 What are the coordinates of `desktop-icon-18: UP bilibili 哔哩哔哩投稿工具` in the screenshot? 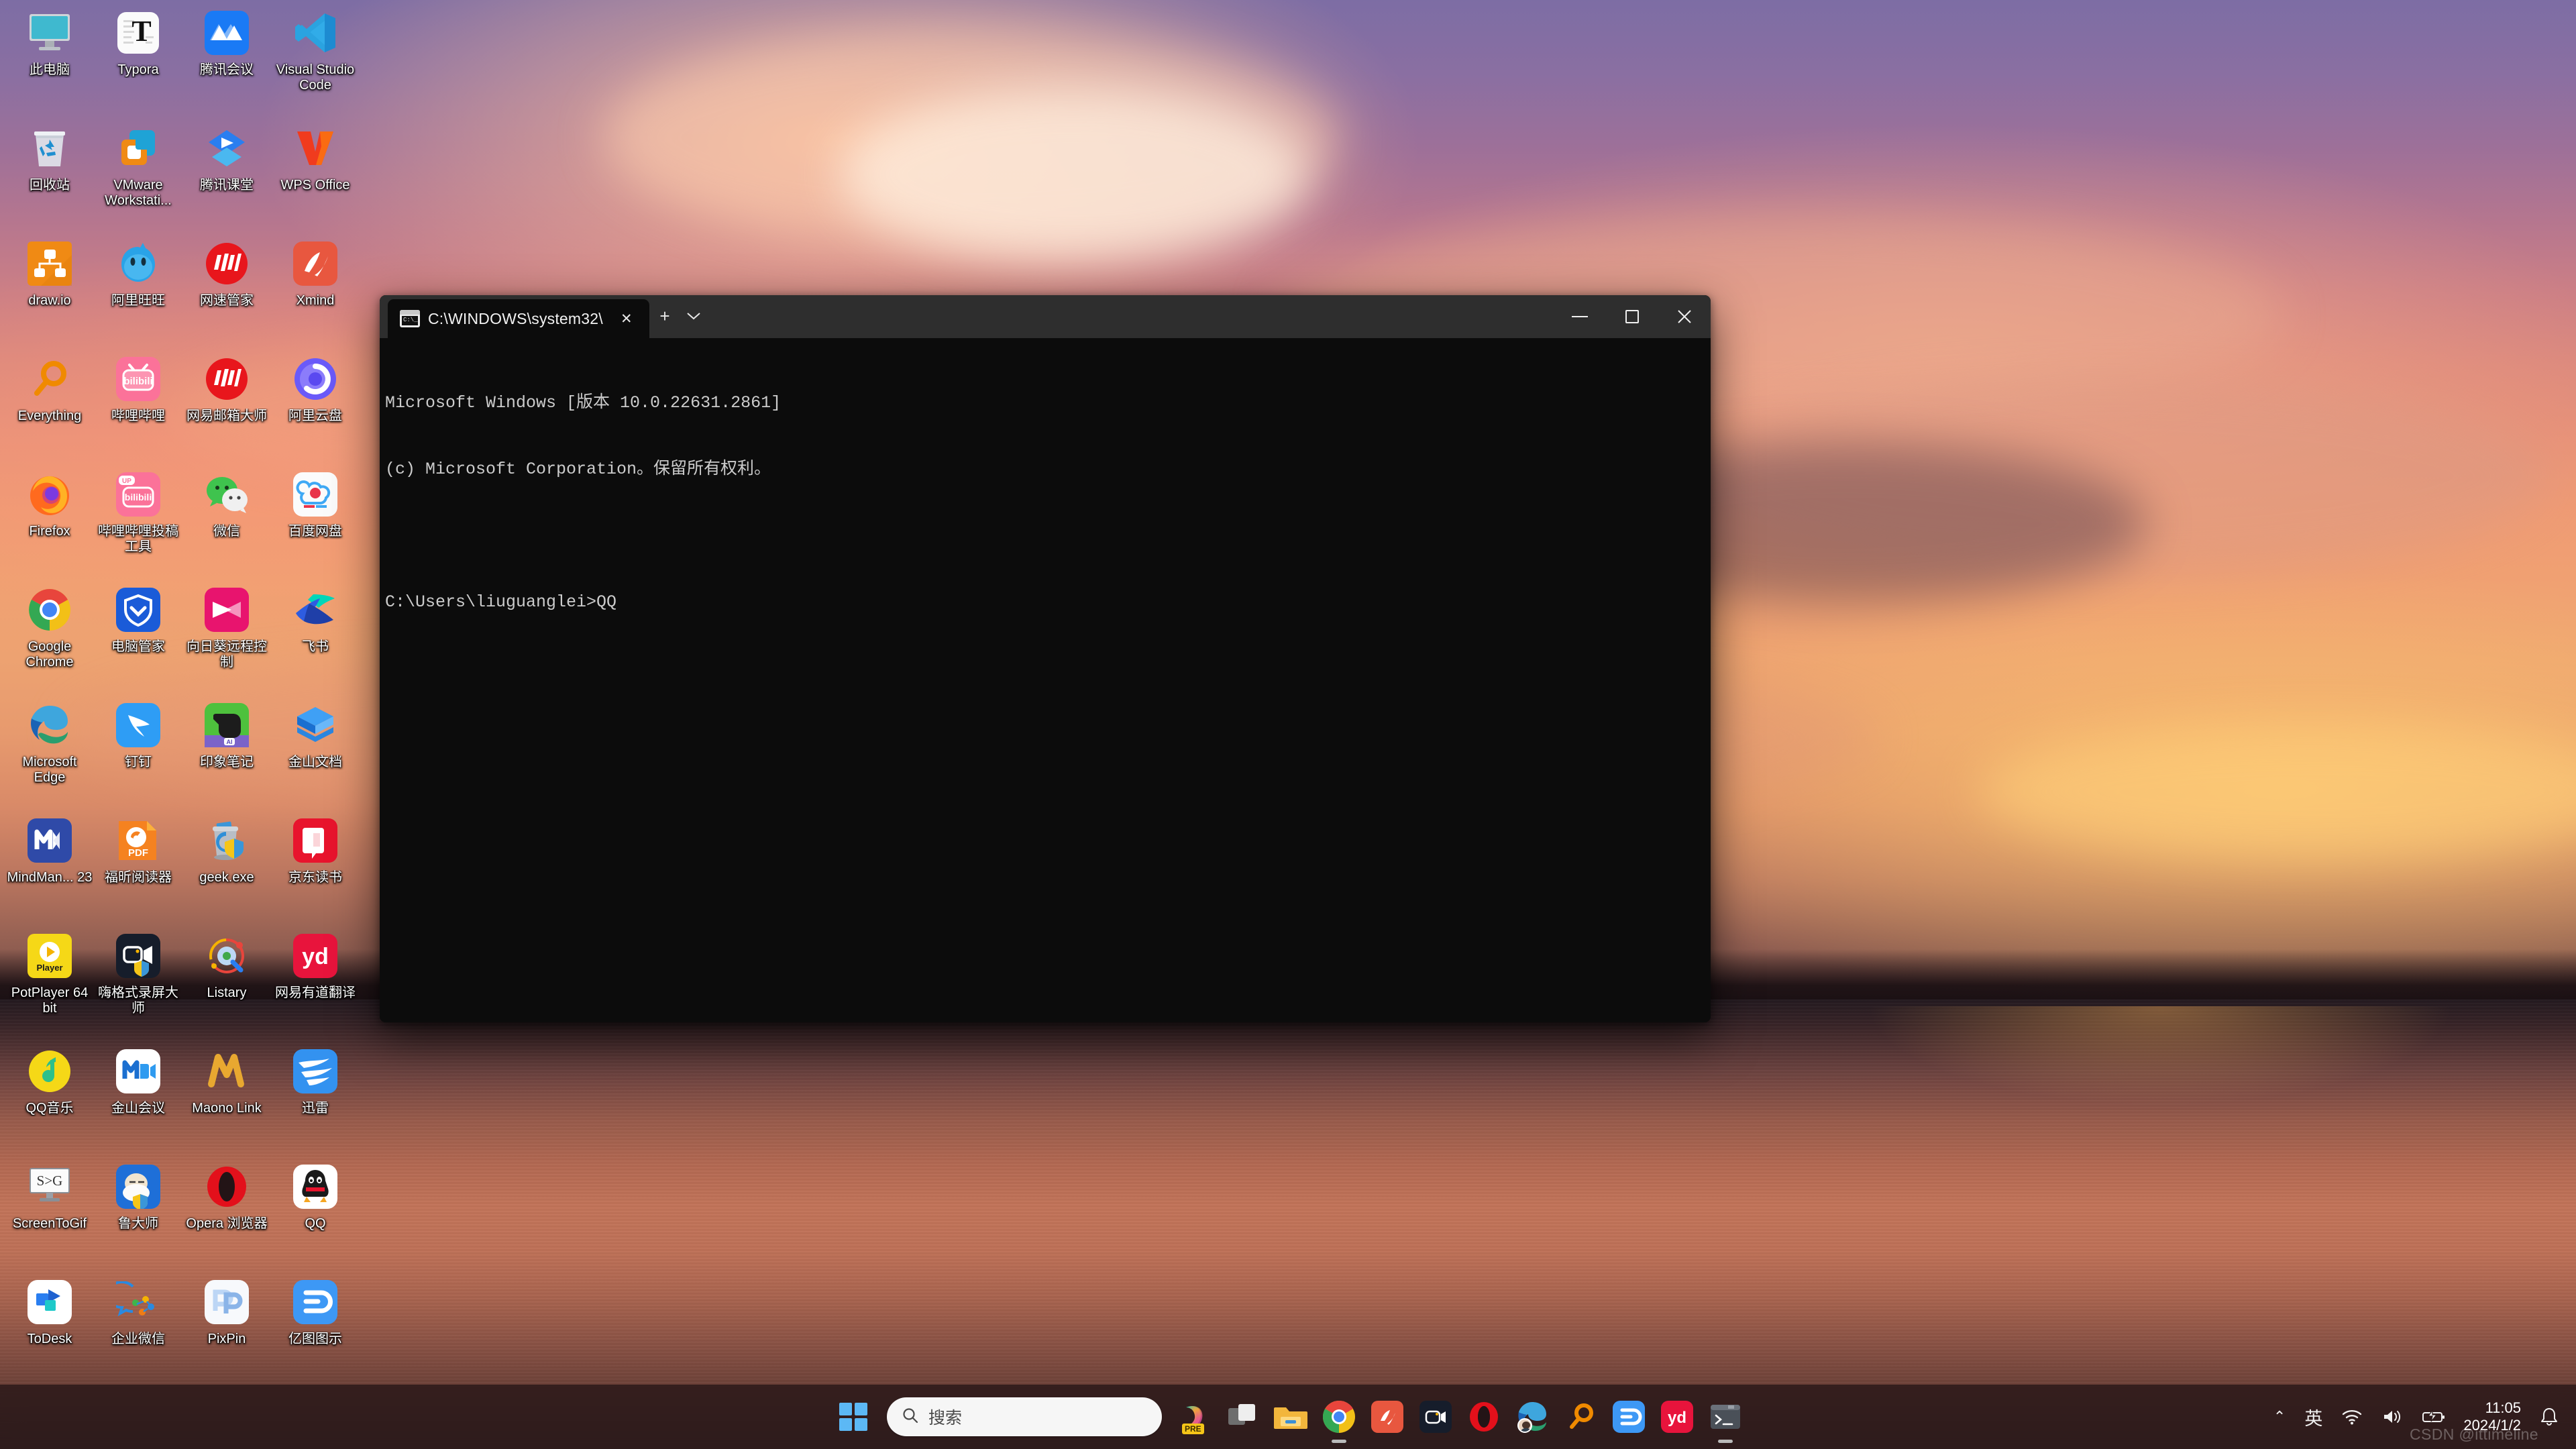 It's located at (138, 523).